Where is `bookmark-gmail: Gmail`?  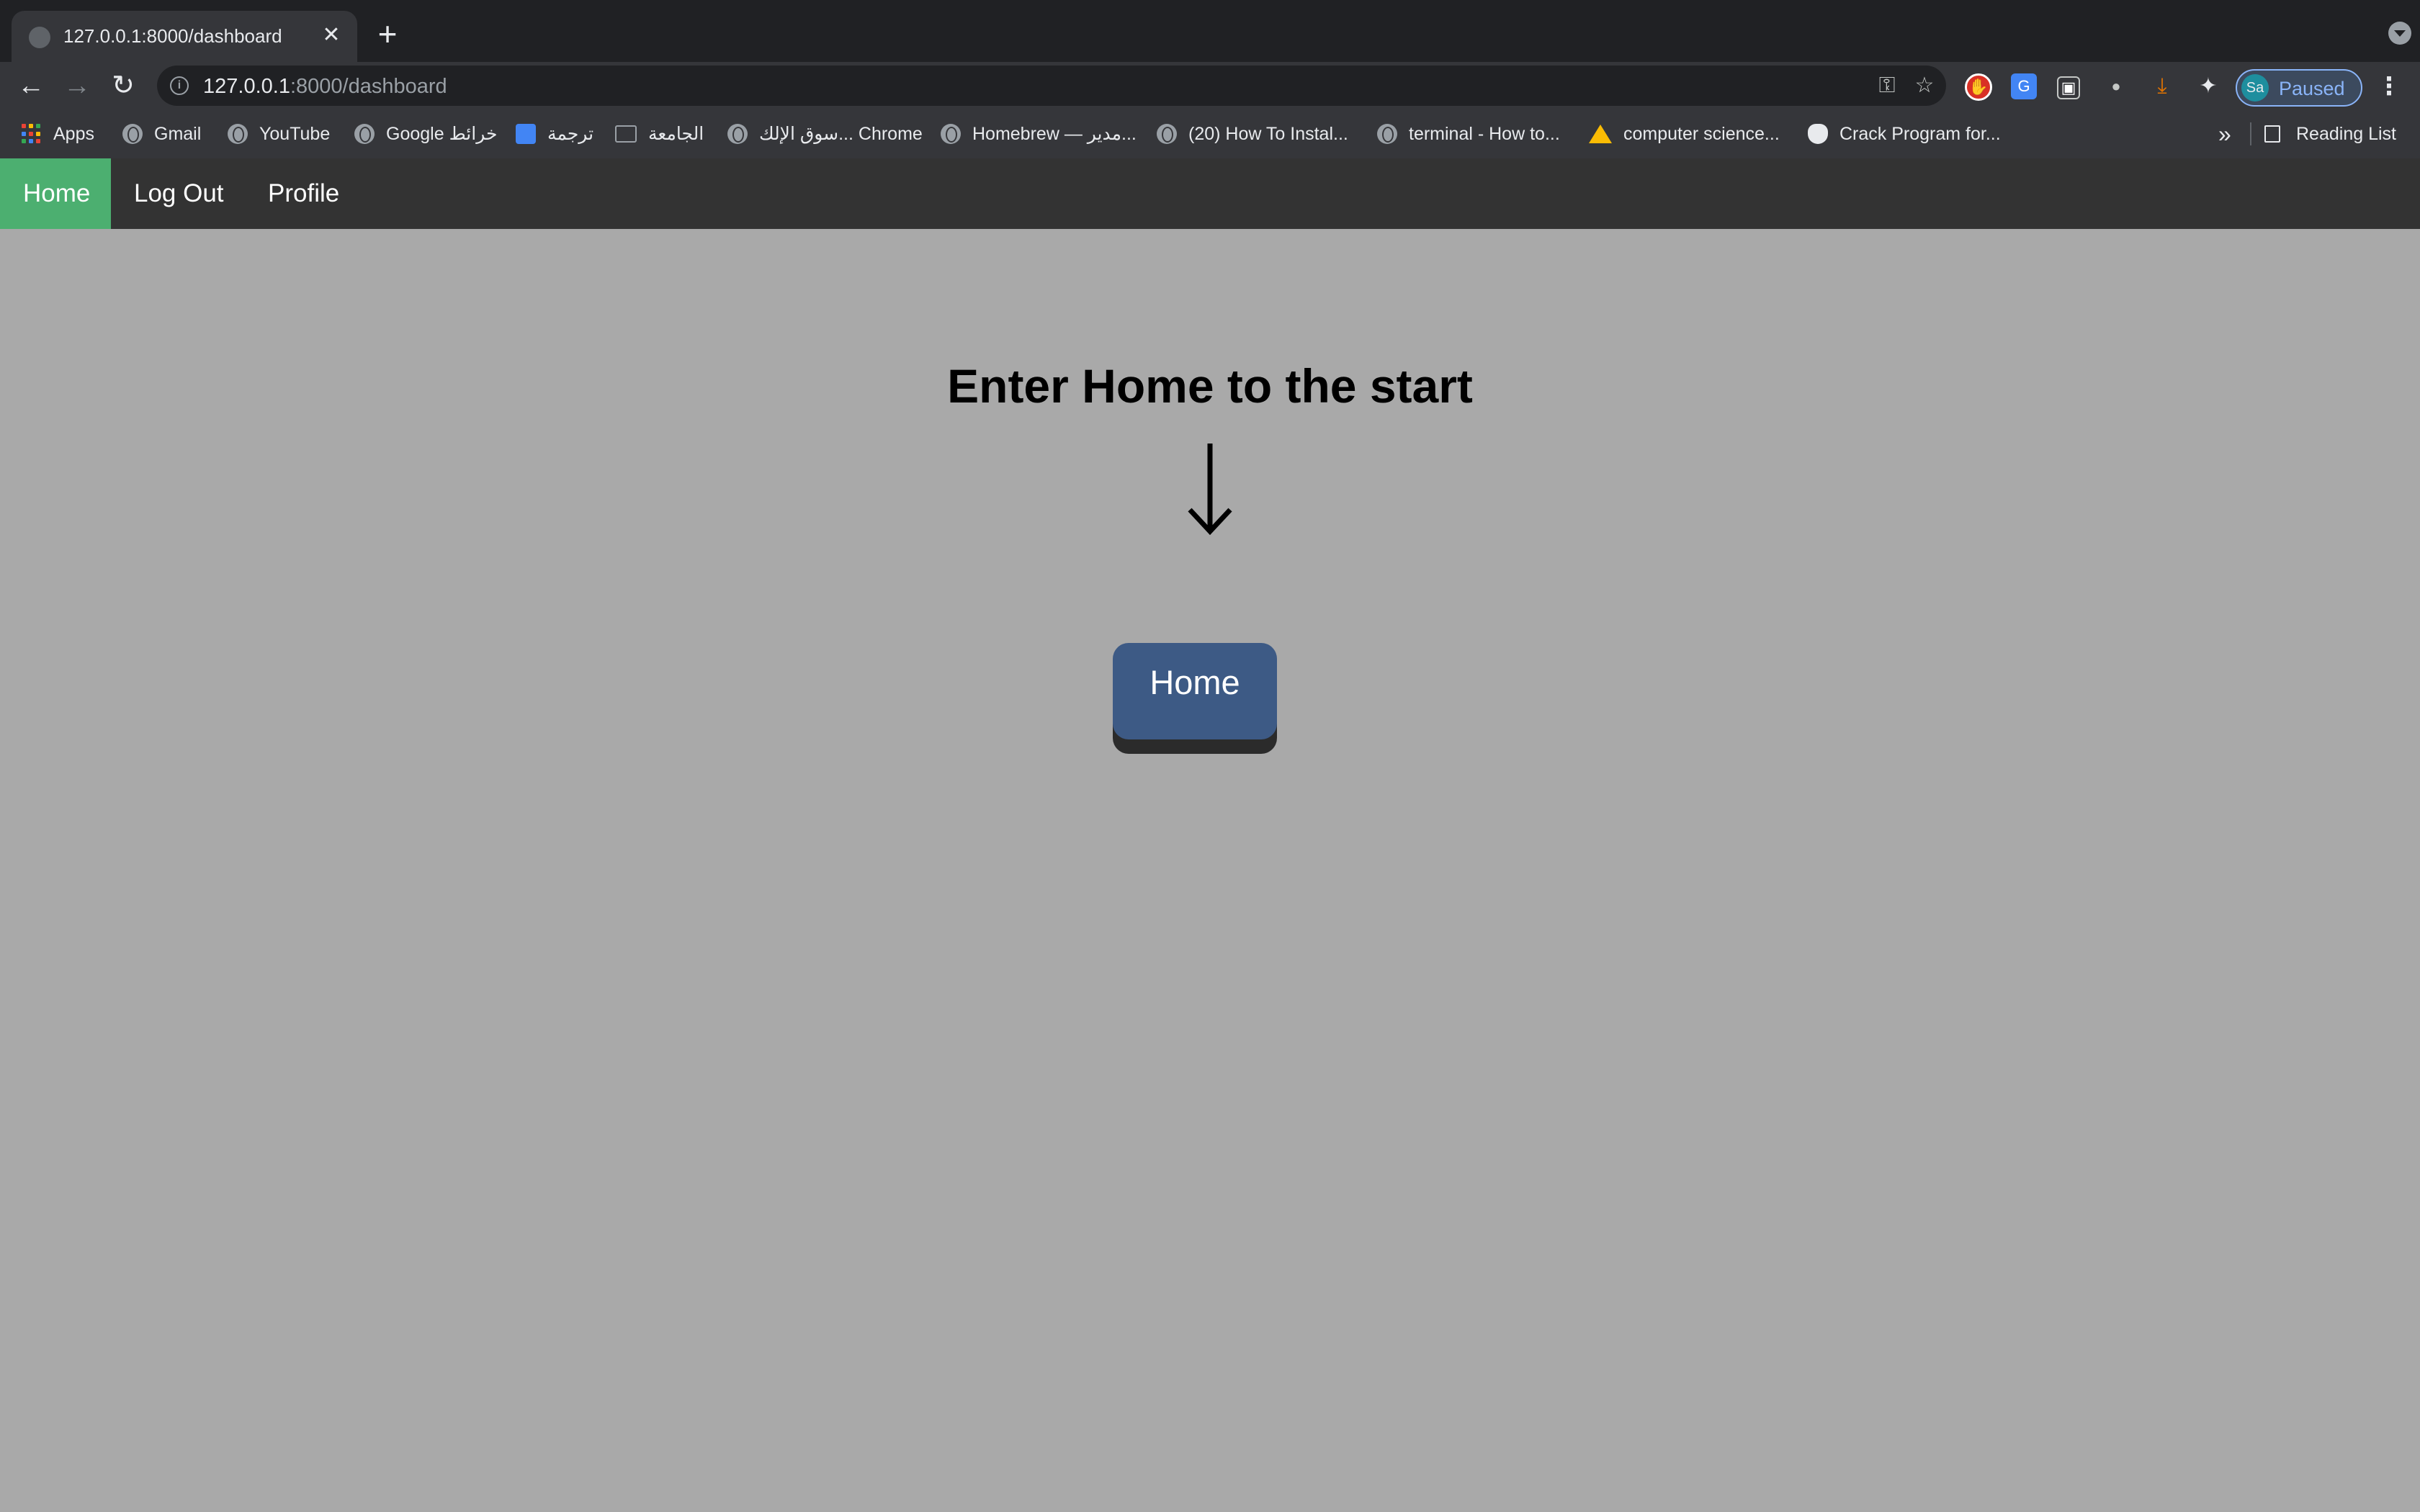 bookmark-gmail: Gmail is located at coordinates (161, 134).